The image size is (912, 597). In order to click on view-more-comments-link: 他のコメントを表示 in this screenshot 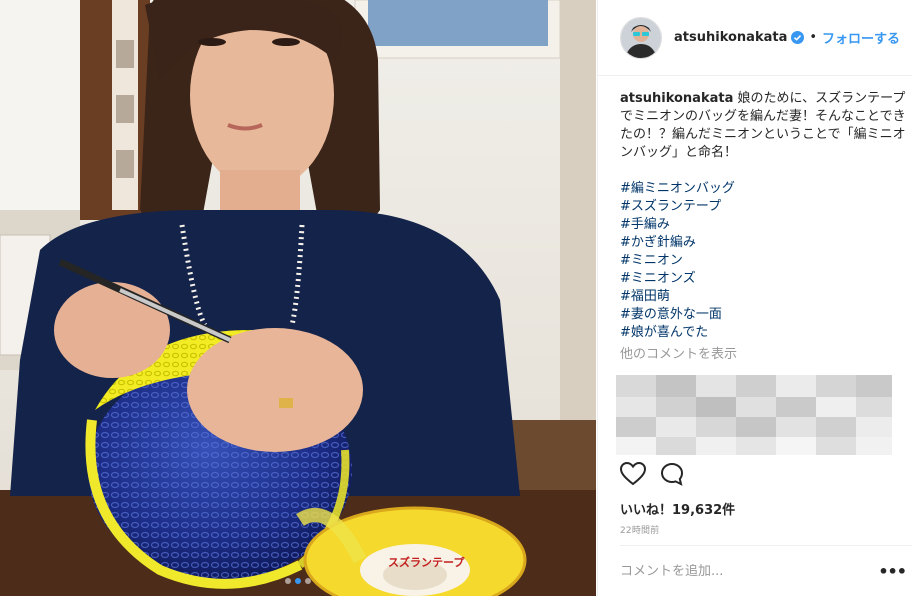, I will do `click(765, 355)`.